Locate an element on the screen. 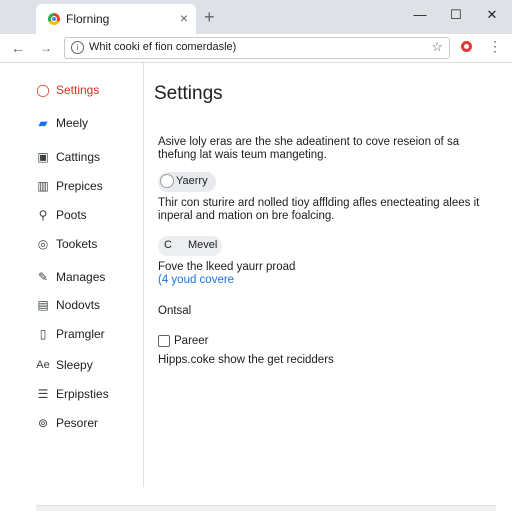 Image resolution: width=512 pixels, height=512 pixels. maximize-icon: ☐ is located at coordinates (456, 15).